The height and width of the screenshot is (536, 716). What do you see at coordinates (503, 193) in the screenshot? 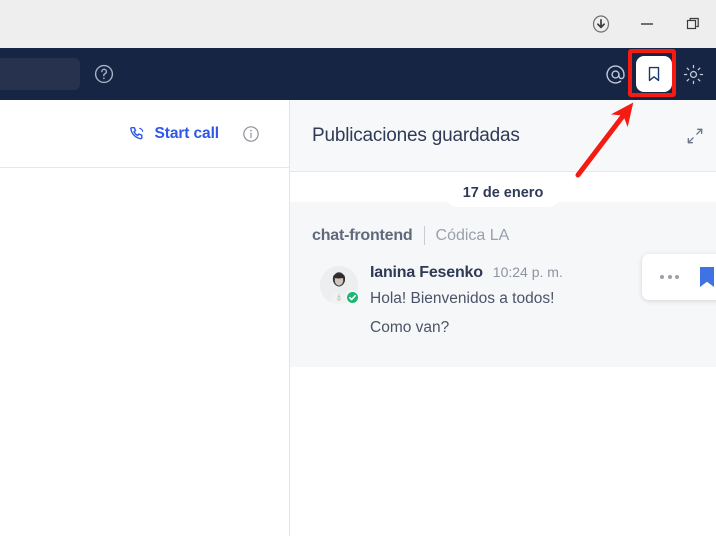
I see `date-divider-label: 17 de enero` at bounding box center [503, 193].